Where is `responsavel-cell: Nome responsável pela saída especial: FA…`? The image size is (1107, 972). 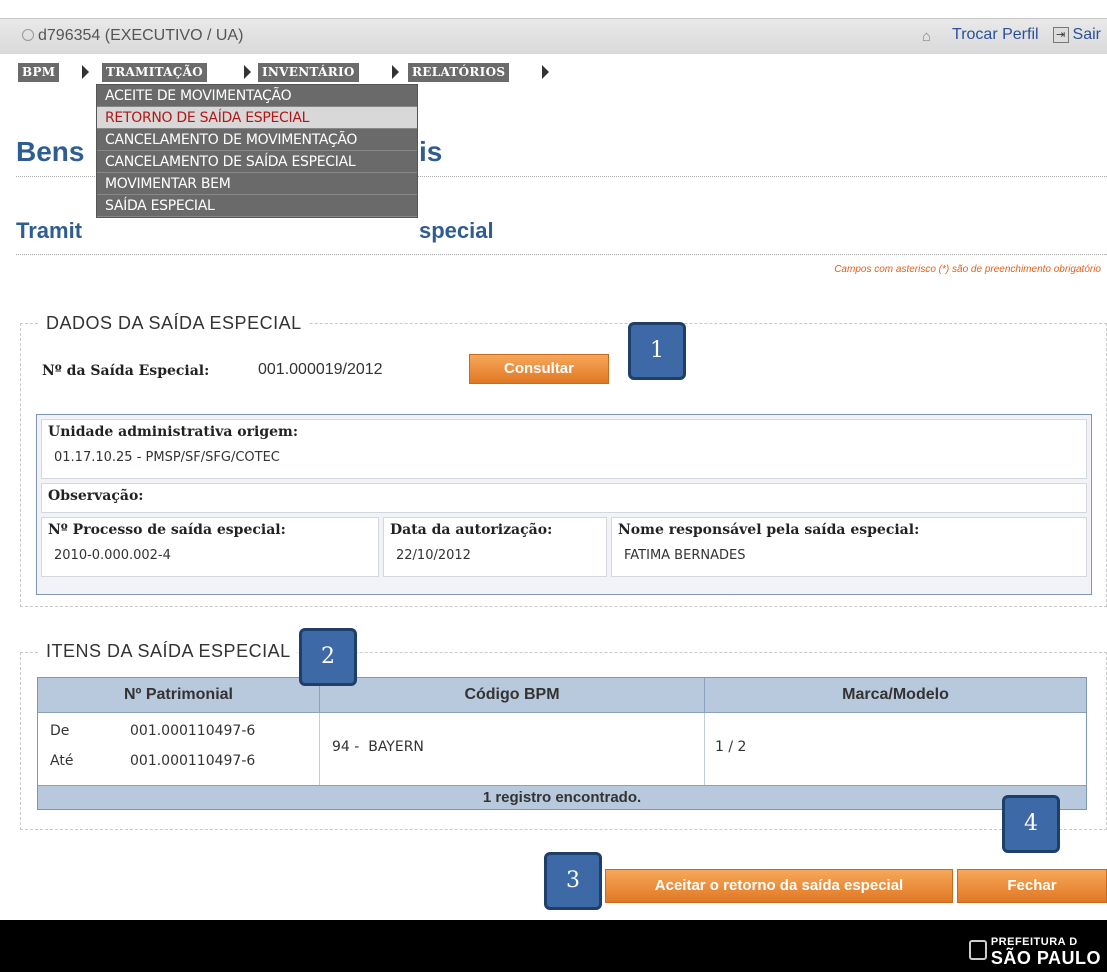
responsavel-cell: Nome responsável pela saída especial: FA… is located at coordinates (849, 547).